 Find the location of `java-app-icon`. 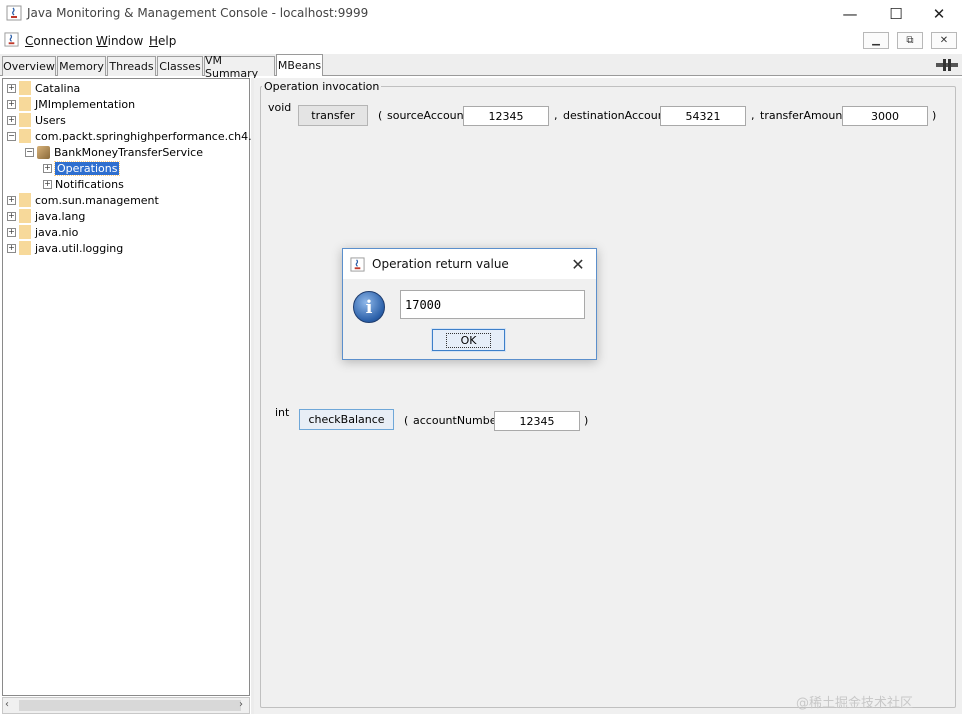

java-app-icon is located at coordinates (14, 13).